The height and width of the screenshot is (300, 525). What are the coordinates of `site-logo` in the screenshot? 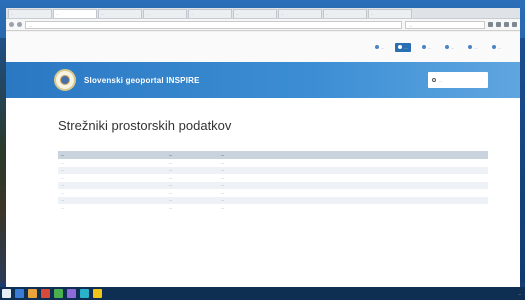 It's located at (65, 80).